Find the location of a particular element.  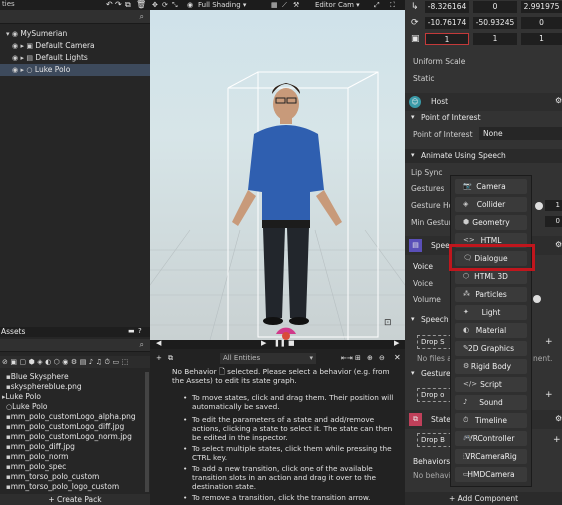

grid-icon: ▦ is located at coordinates (274, 5).